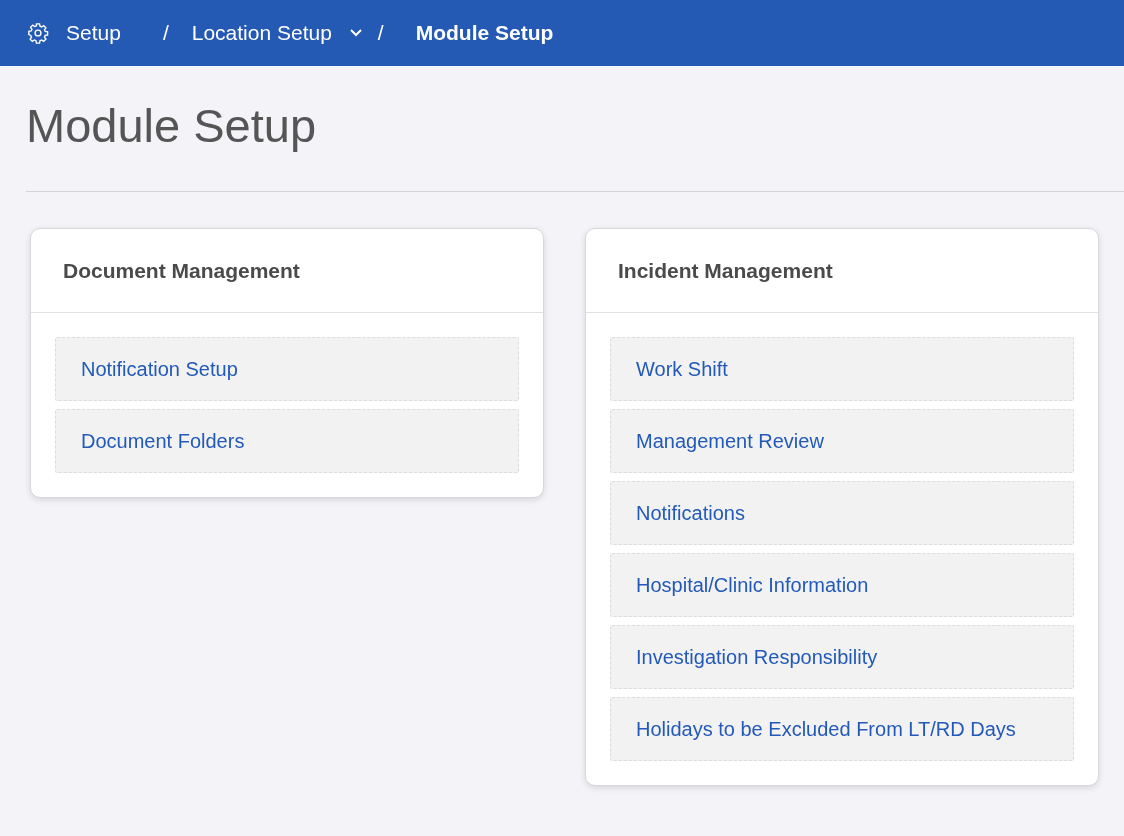 The height and width of the screenshot is (836, 1124). What do you see at coordinates (484, 33) in the screenshot?
I see `current-page-crumb: Module Setup` at bounding box center [484, 33].